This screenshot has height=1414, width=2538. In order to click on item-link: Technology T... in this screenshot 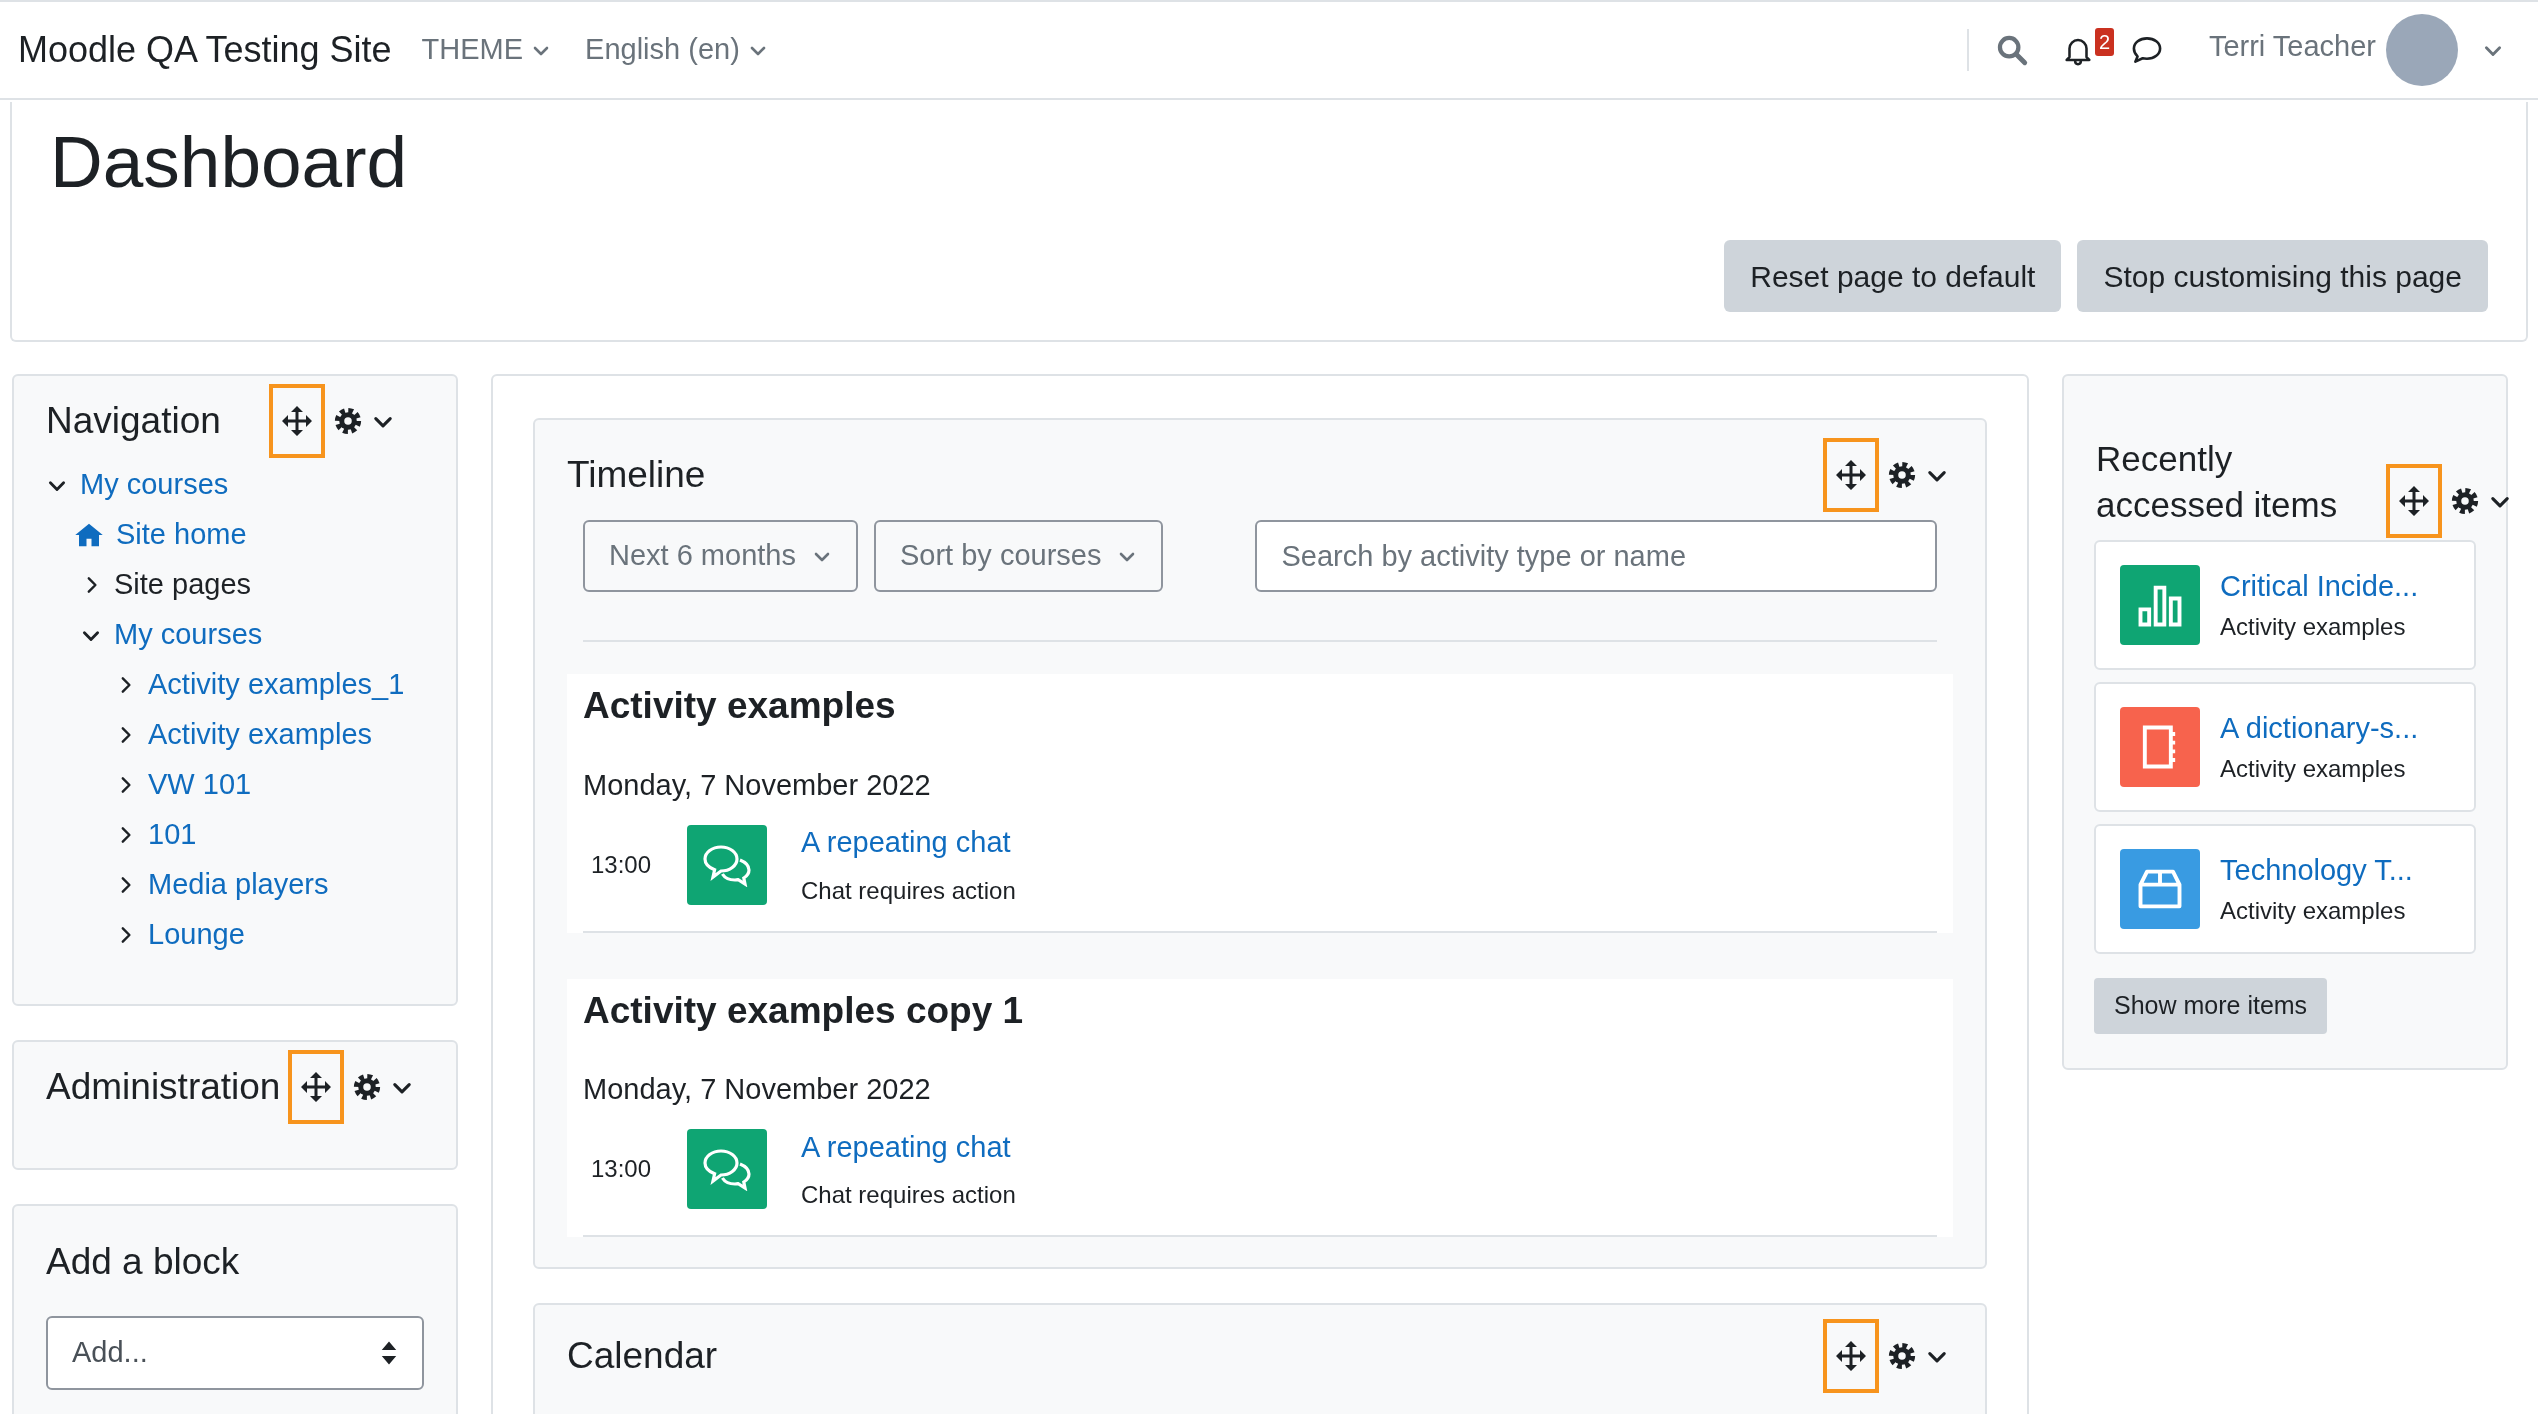, I will do `click(2316, 871)`.